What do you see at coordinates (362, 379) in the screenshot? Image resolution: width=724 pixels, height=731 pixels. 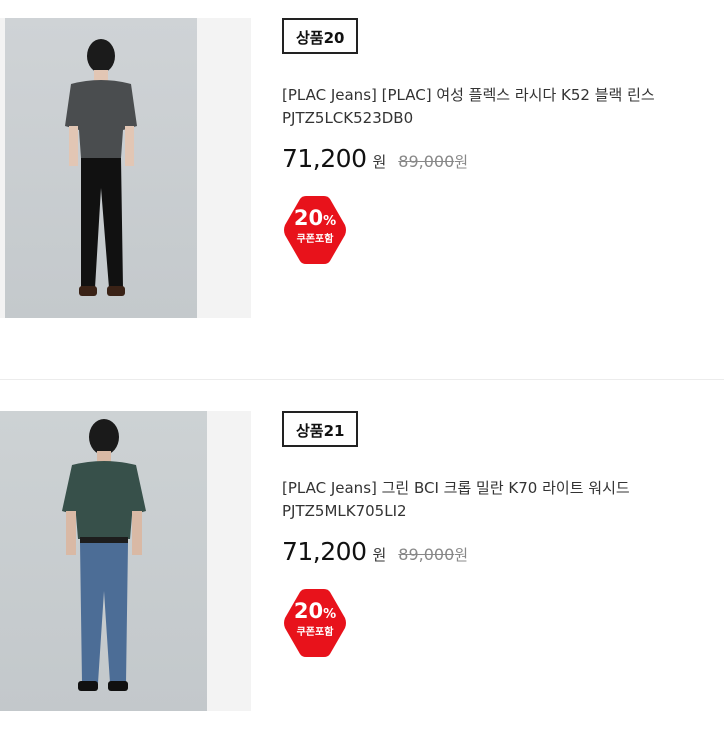 I see `divider` at bounding box center [362, 379].